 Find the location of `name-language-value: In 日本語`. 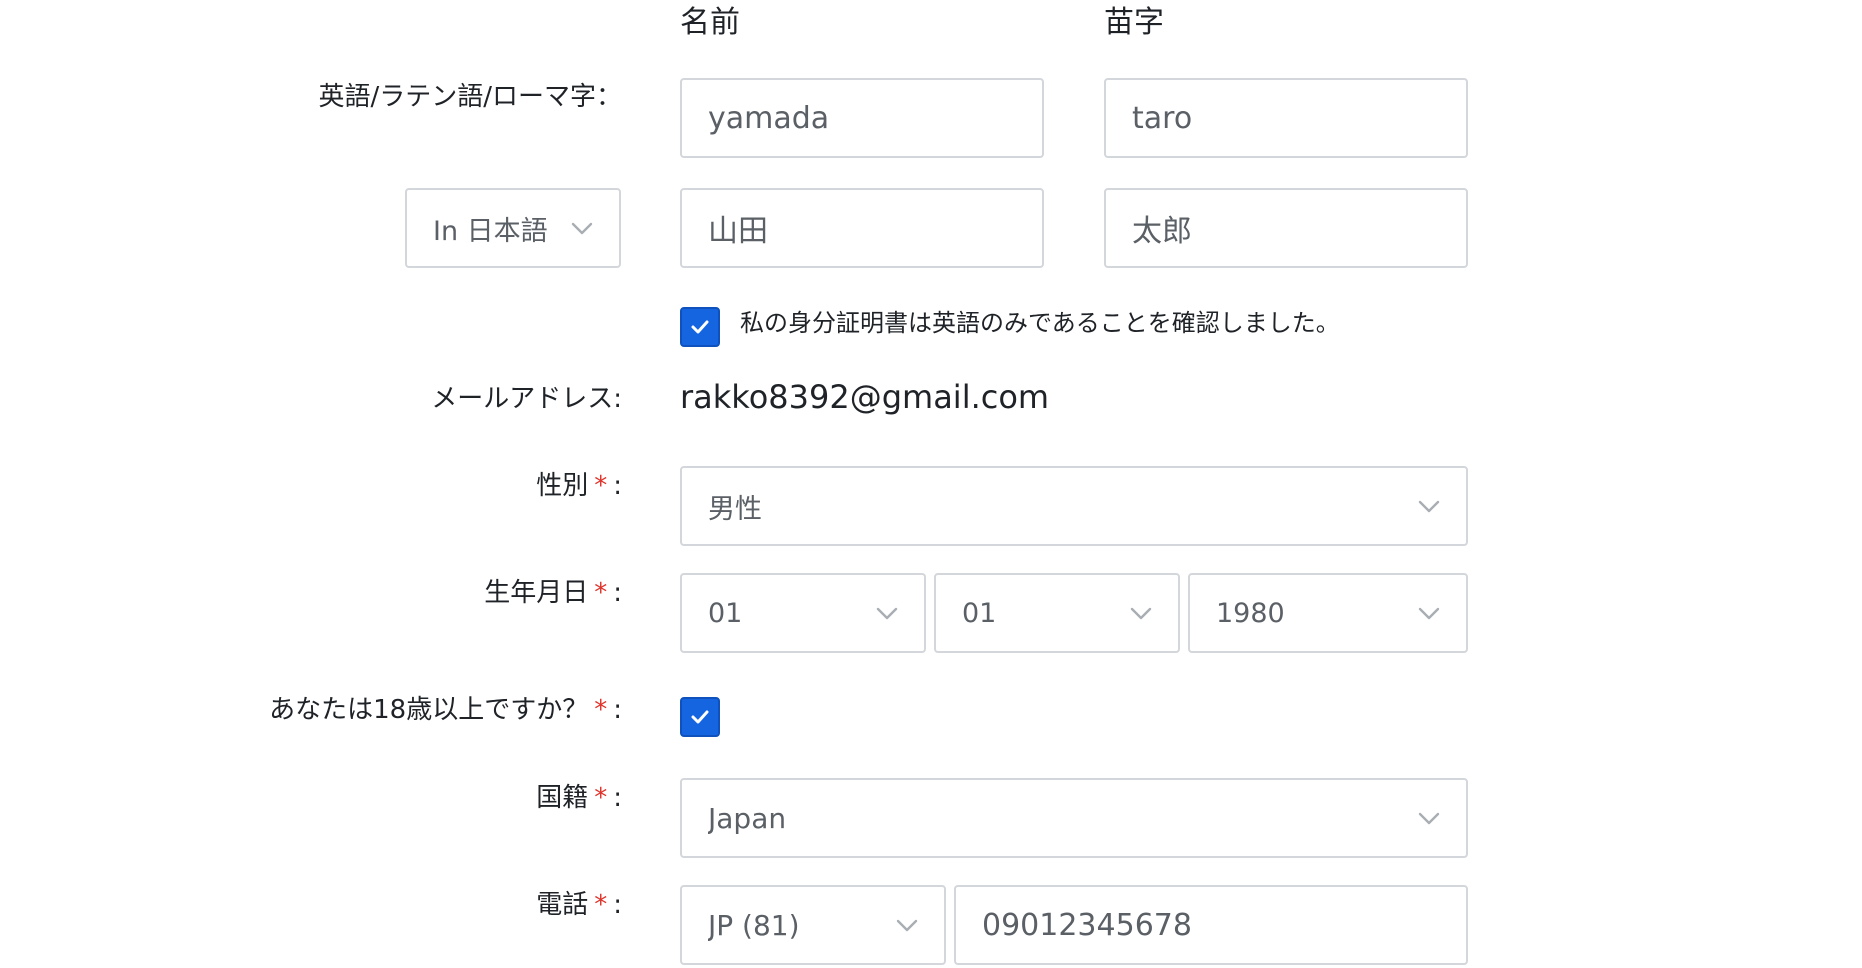

name-language-value: In 日本語 is located at coordinates (490, 231).